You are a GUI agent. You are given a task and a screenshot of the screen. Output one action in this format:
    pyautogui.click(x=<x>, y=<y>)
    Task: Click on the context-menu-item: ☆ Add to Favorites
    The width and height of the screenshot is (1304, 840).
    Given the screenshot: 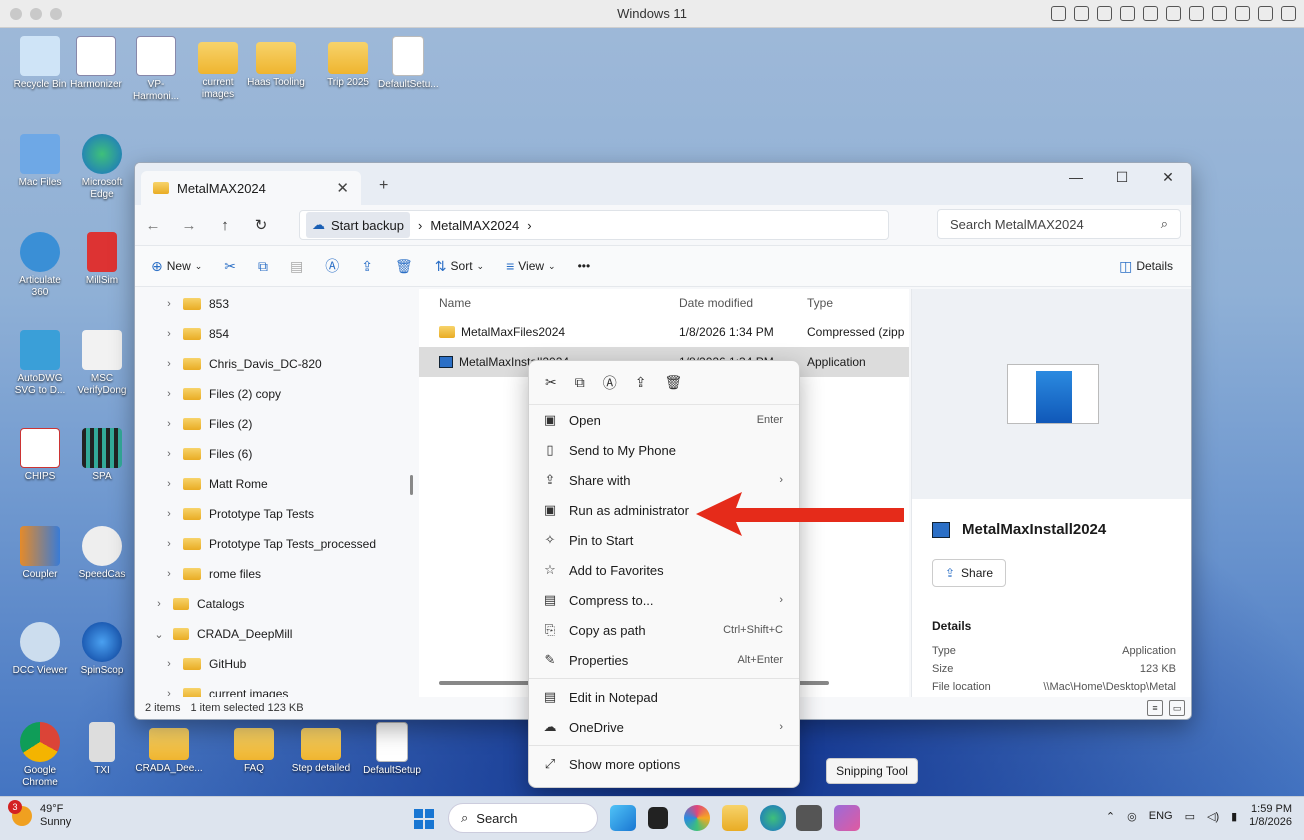 What is the action you would take?
    pyautogui.click(x=664, y=570)
    